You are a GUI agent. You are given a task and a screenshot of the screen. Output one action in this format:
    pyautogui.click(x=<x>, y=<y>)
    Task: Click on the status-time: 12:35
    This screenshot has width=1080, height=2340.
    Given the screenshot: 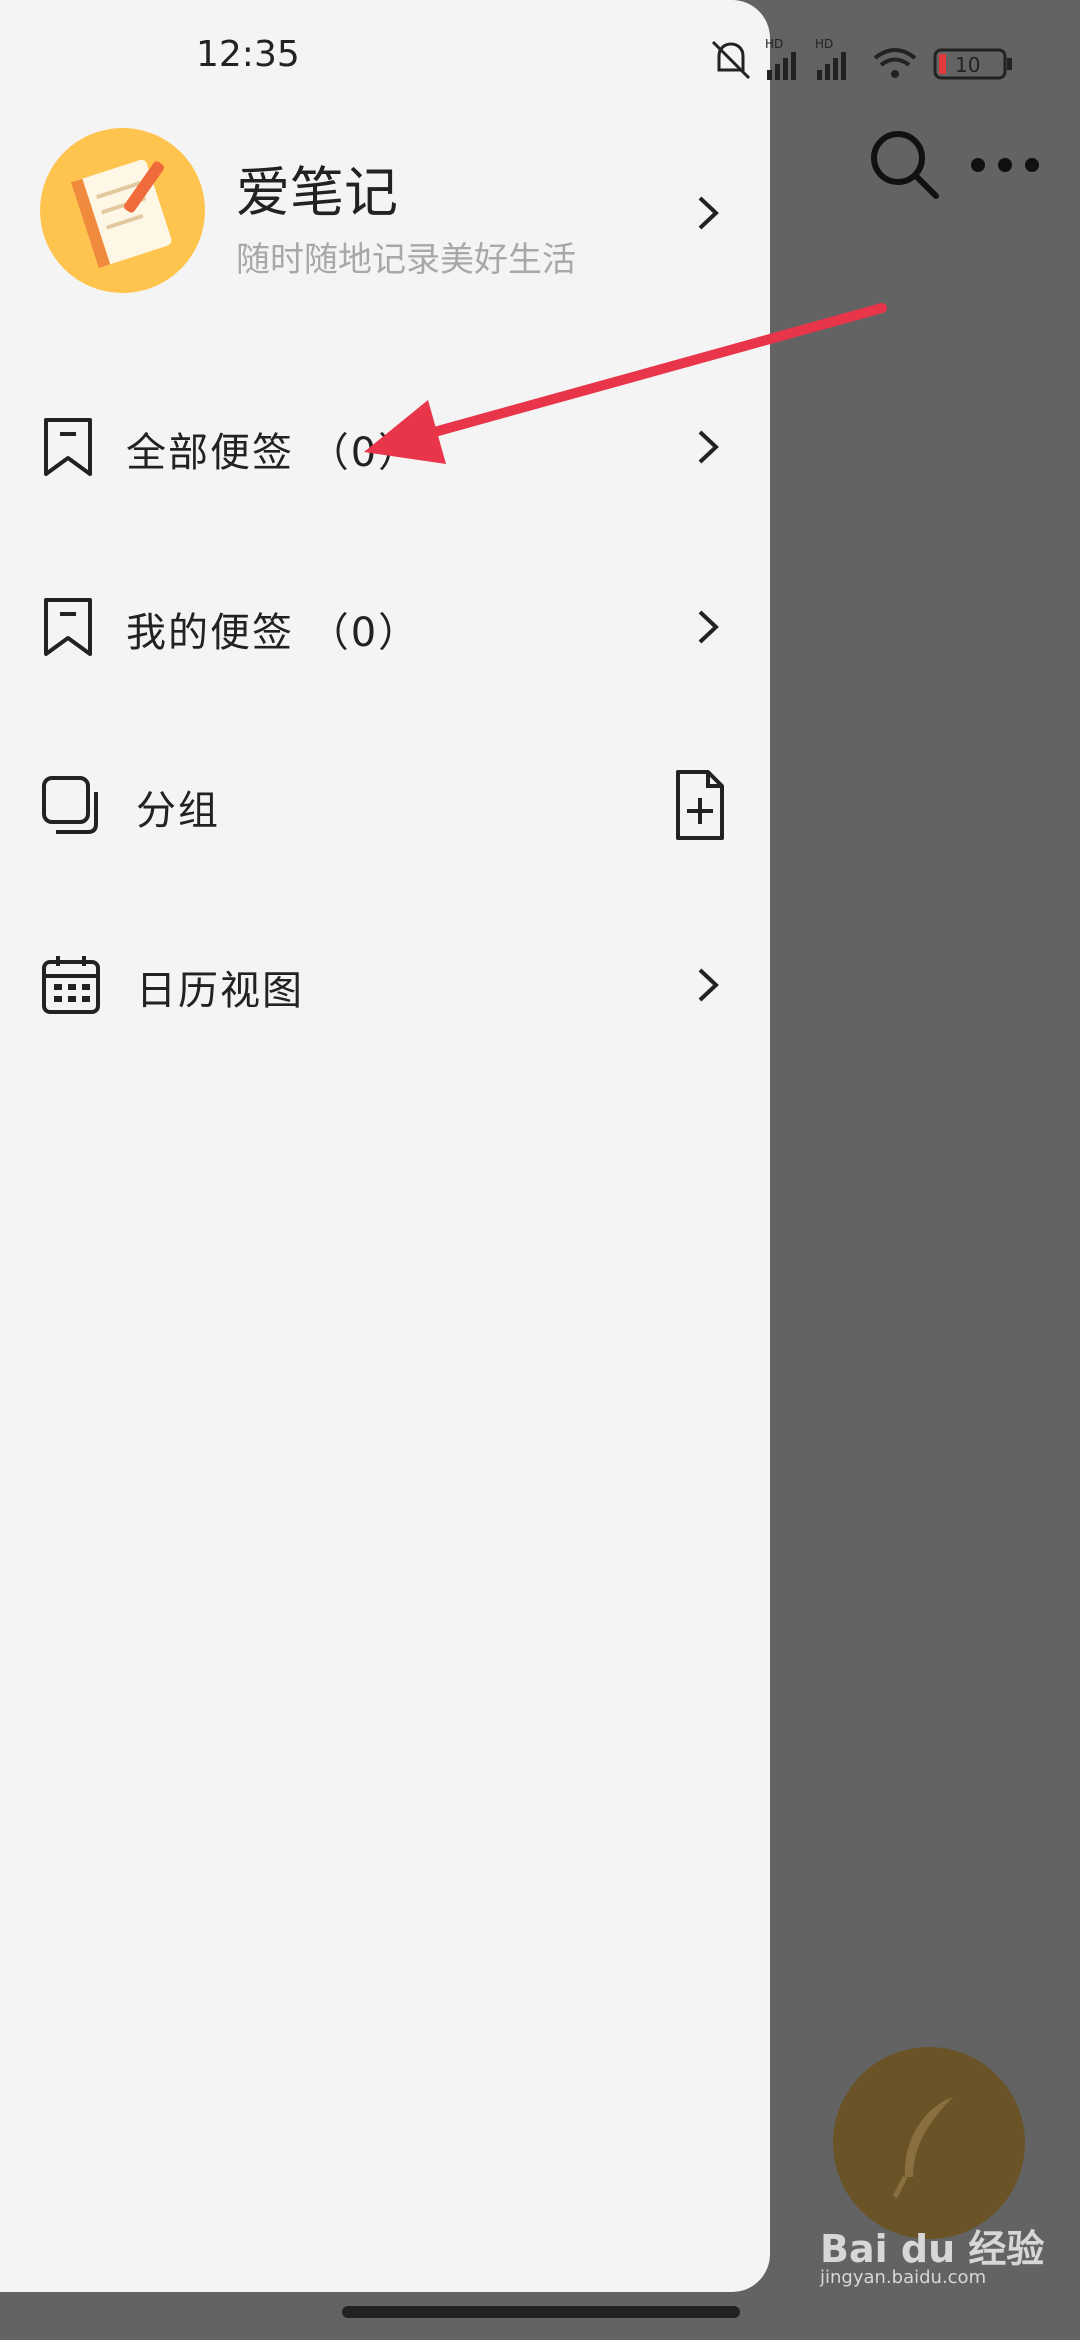 What is the action you would take?
    pyautogui.click(x=248, y=54)
    